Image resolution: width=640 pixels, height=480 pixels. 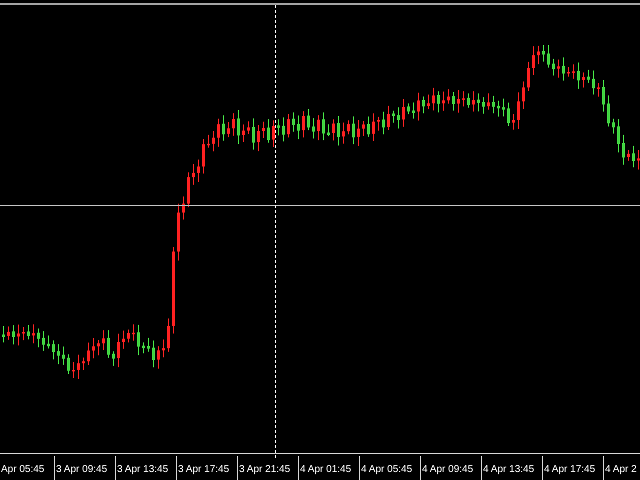 I want to click on time-axis-label: 3 Apr 17:45, so click(x=204, y=469).